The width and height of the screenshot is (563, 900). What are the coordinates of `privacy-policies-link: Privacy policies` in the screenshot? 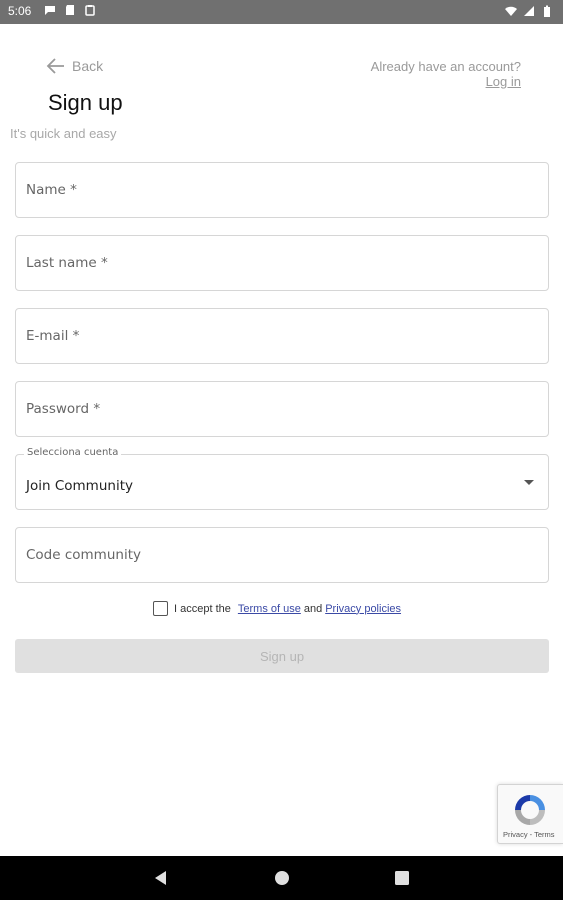 It's located at (363, 609).